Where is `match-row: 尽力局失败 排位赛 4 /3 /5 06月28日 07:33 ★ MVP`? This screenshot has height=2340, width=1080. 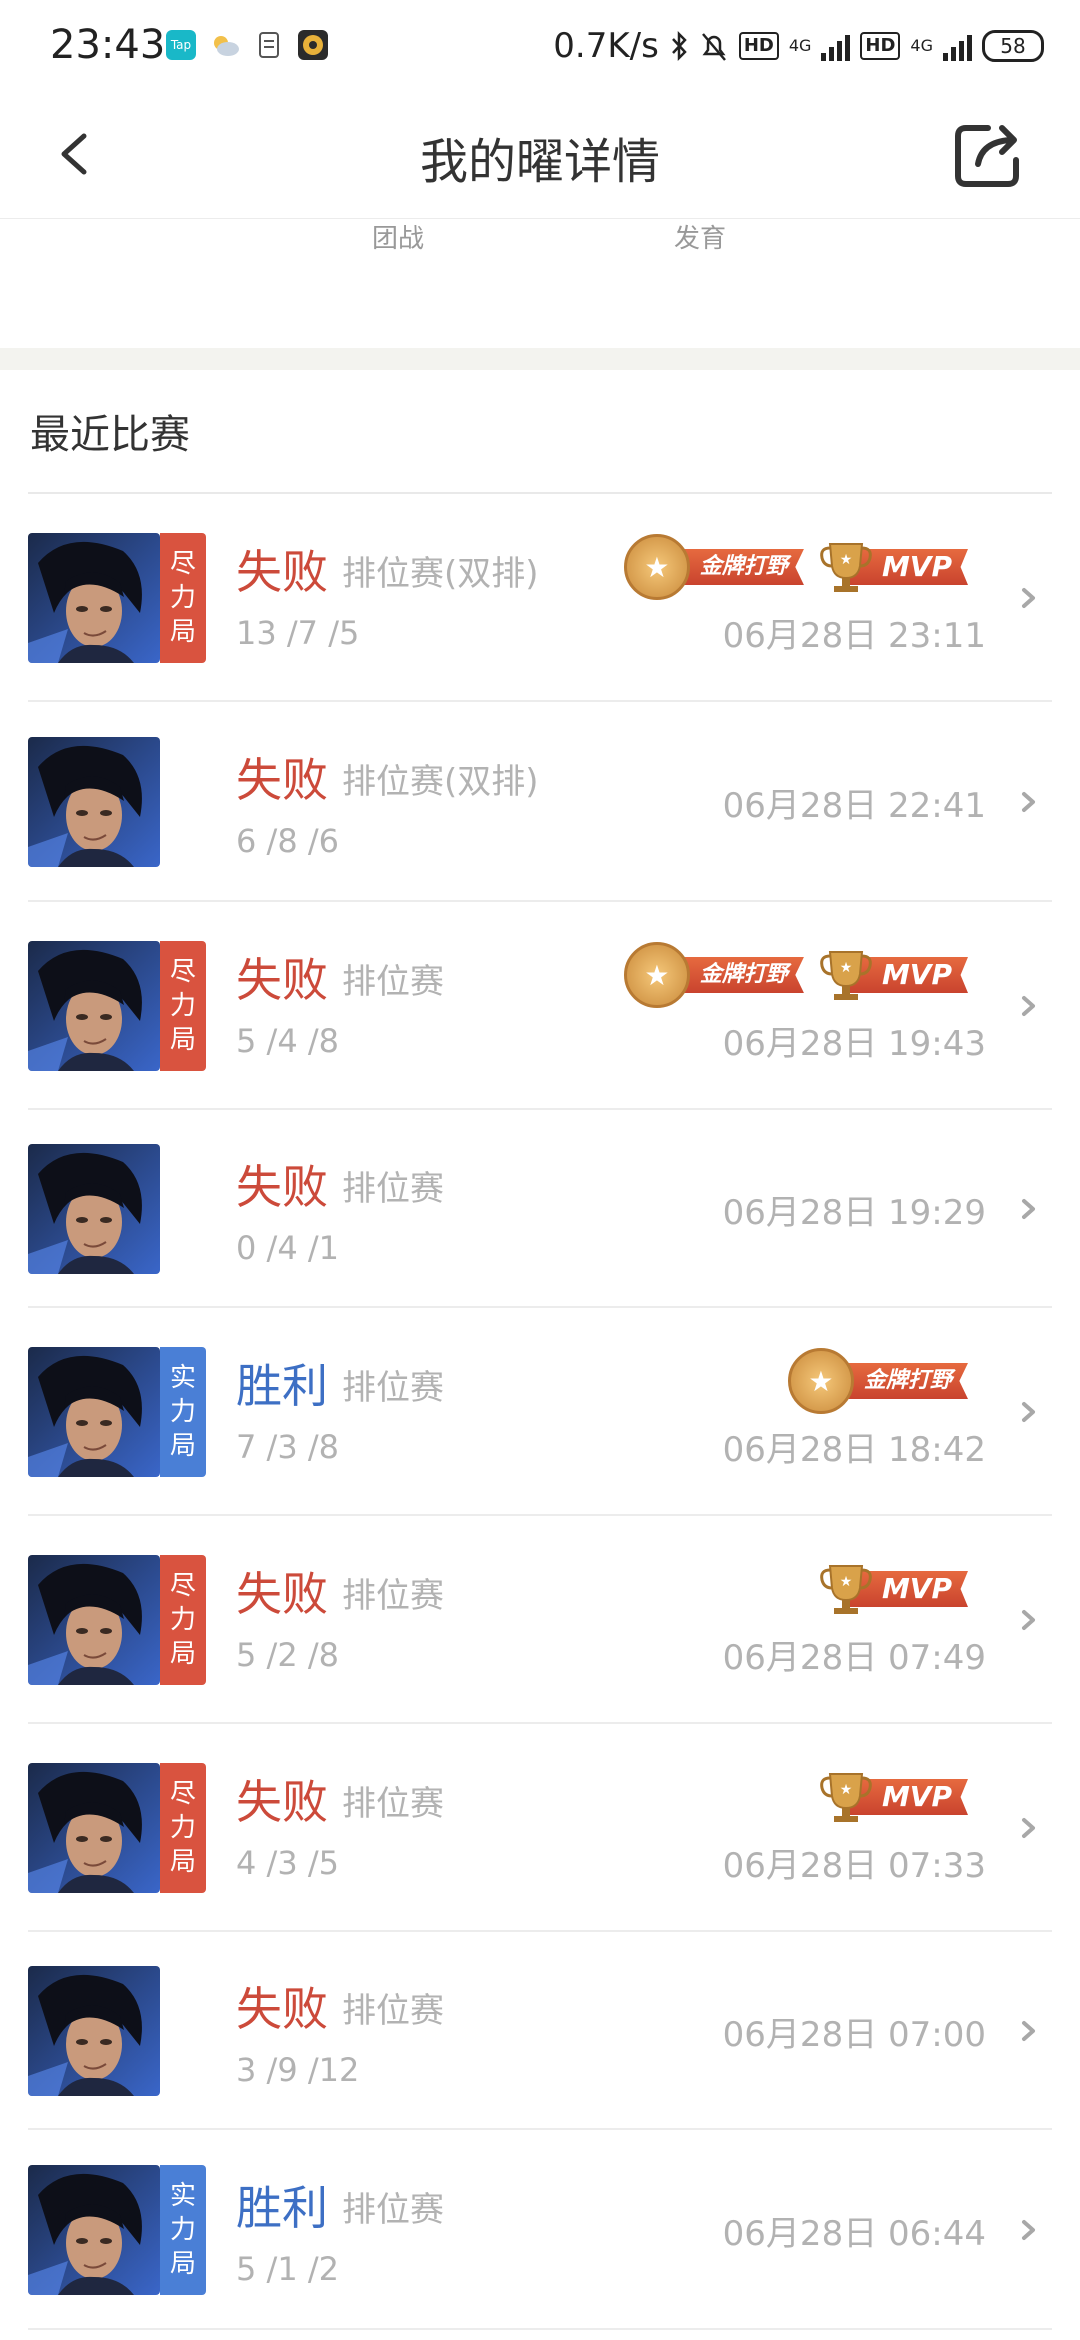
match-row: 尽力局失败 排位赛 4 /3 /5 06月28日 07:33 ★ MVP is located at coordinates (540, 1828).